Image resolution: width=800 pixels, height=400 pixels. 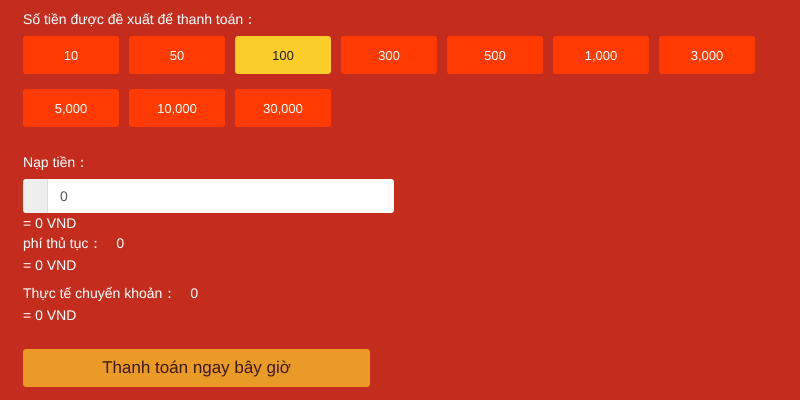 I want to click on amount-option: 300, so click(x=389, y=55).